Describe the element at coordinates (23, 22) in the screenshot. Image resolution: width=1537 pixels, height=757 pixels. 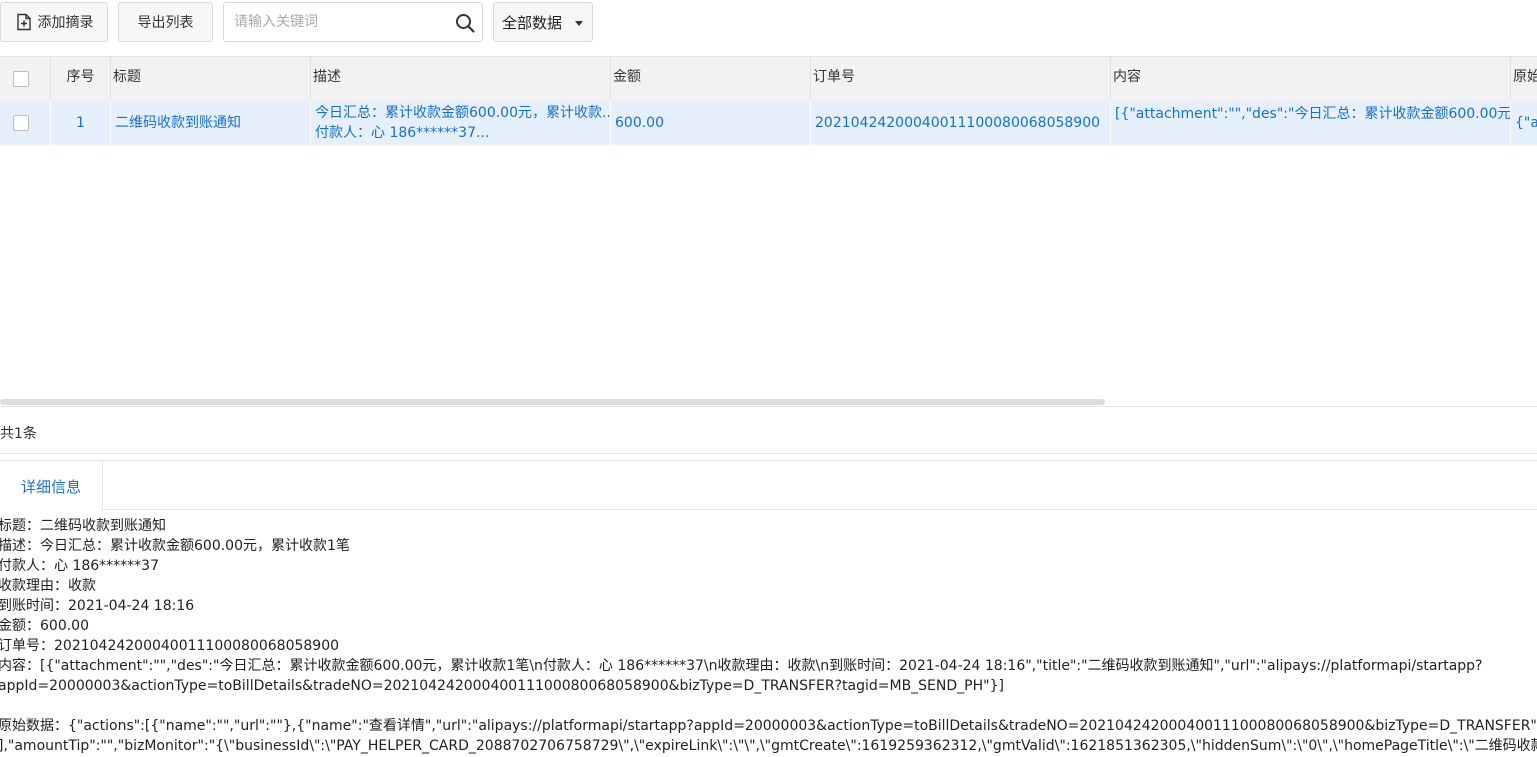
I see `add-document-icon` at that location.